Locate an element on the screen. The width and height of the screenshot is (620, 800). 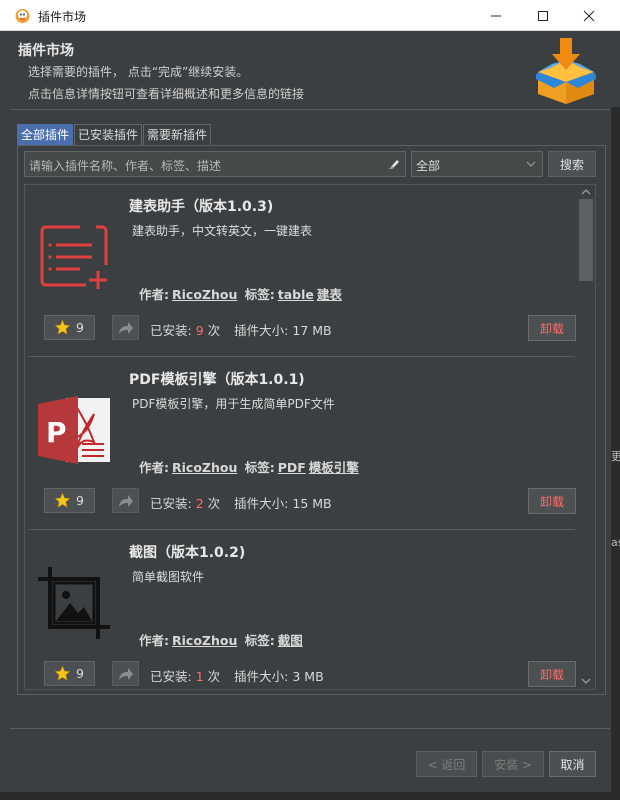
install-stats: 已安装: 2 次 插件大小: 15 MB is located at coordinates (241, 502).